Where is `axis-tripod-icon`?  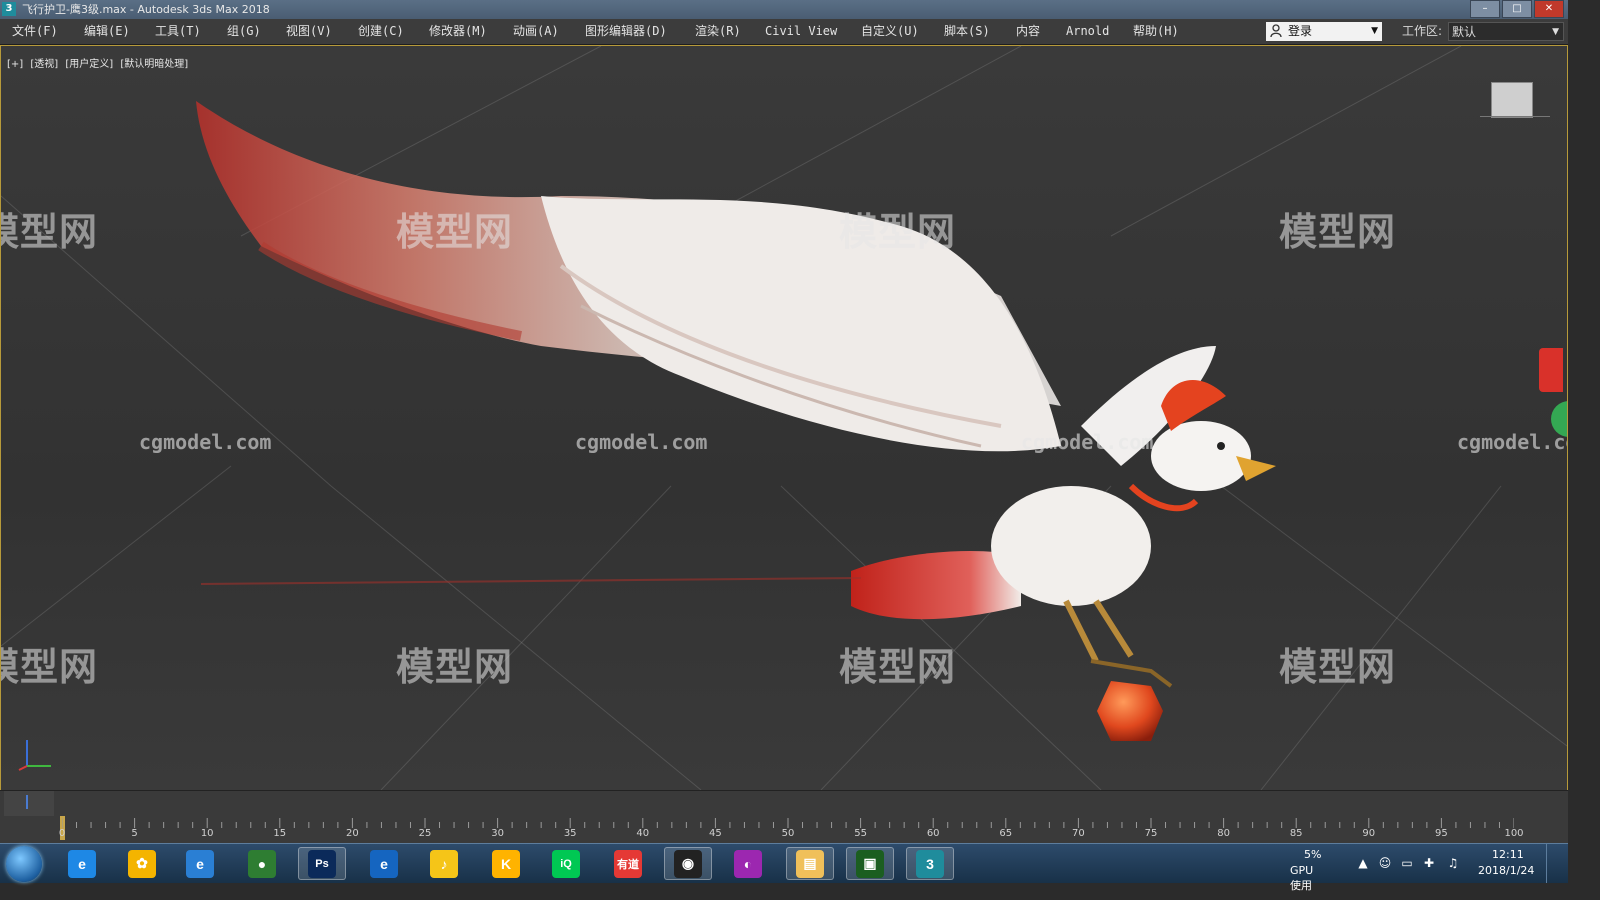 axis-tripod-icon is located at coordinates (34, 755).